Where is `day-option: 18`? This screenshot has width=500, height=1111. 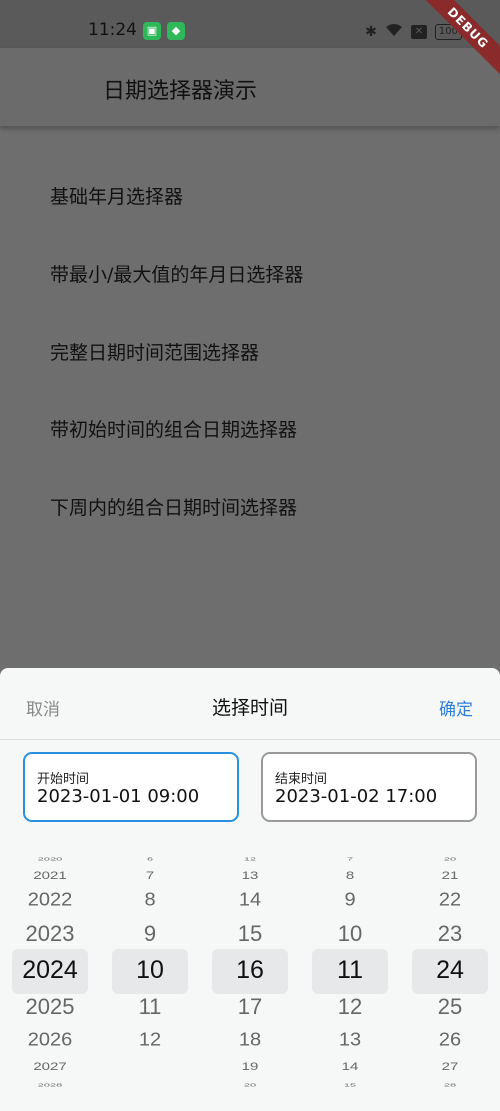
day-option: 18 is located at coordinates (250, 1040).